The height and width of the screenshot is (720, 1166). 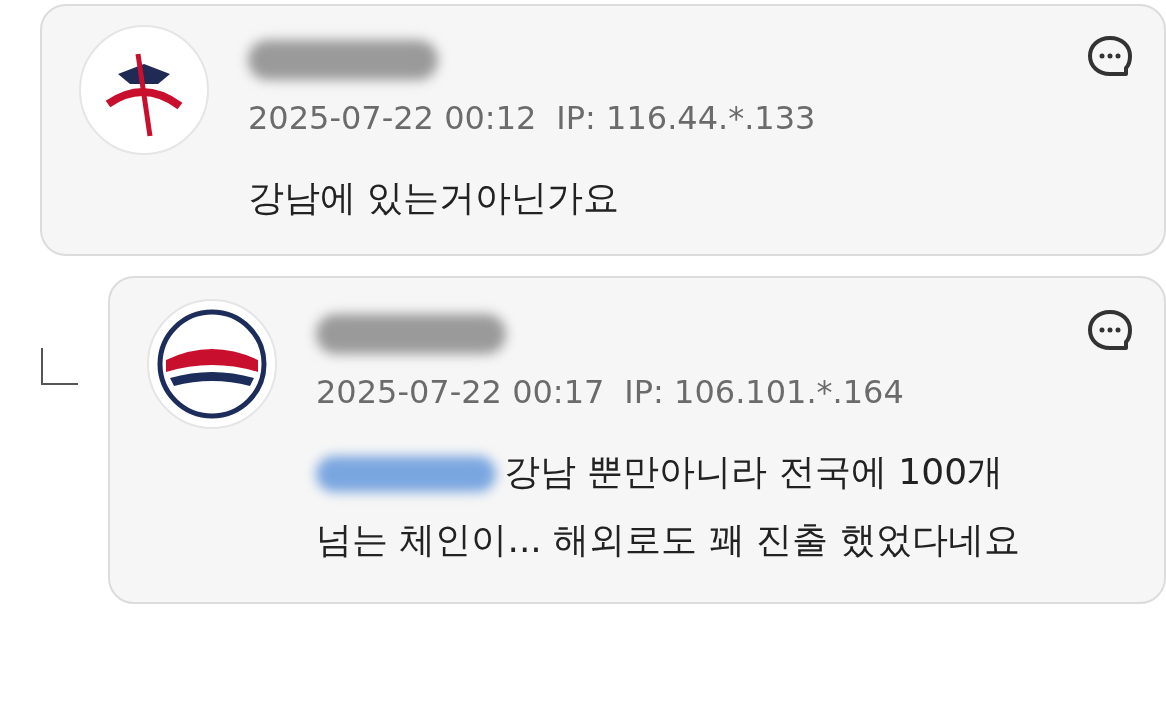 I want to click on comment-date: 2025-07-22 00:12, so click(x=392, y=118).